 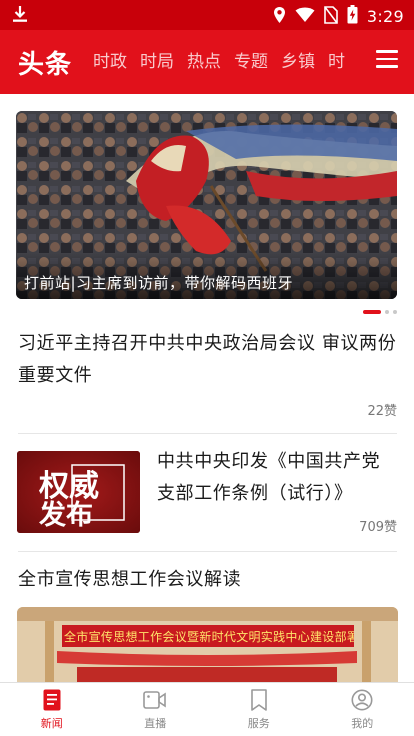 I want to click on bookmark-icon, so click(x=259, y=699).